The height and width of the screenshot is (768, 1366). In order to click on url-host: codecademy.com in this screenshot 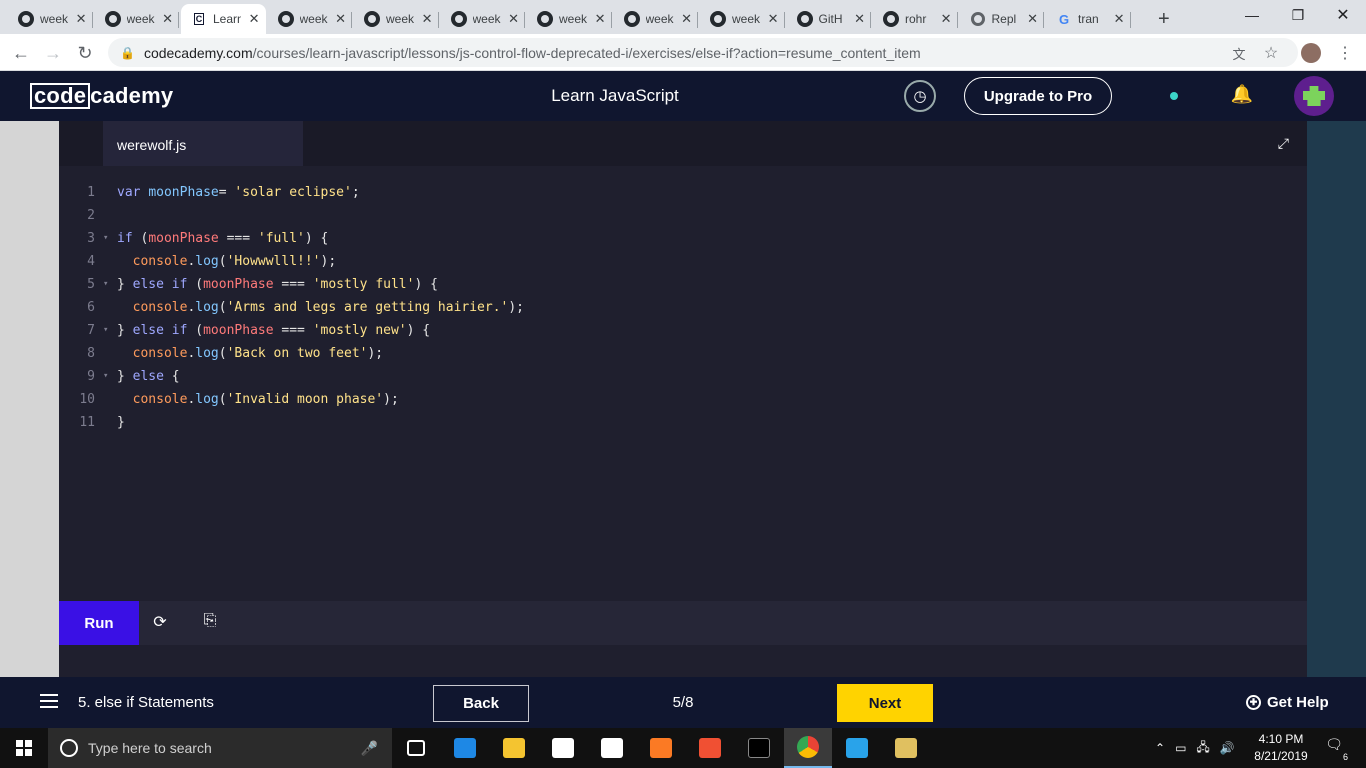, I will do `click(198, 52)`.